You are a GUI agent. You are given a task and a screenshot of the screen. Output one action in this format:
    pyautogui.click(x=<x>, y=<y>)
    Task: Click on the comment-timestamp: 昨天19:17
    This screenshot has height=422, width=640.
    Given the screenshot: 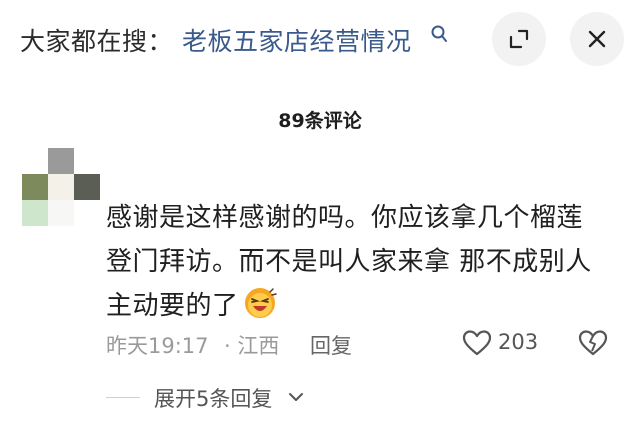 What is the action you would take?
    pyautogui.click(x=157, y=346)
    